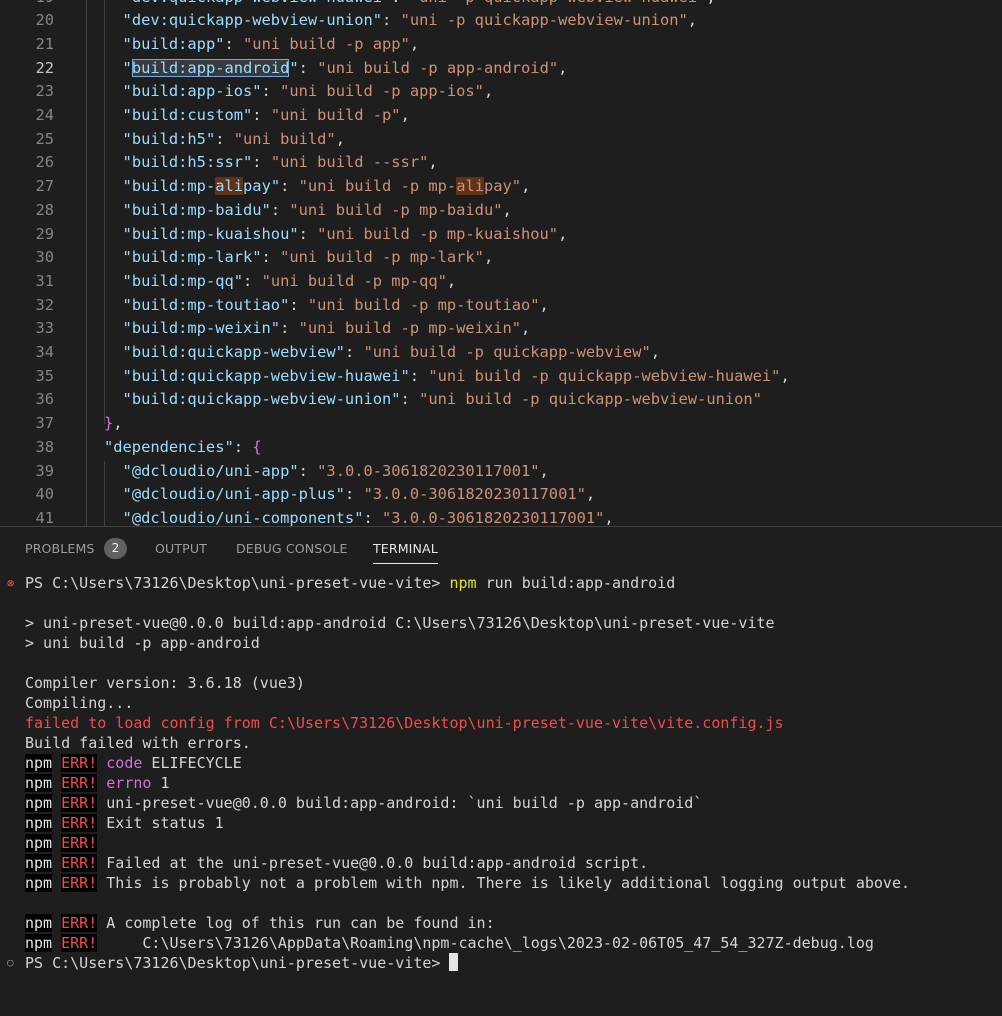 This screenshot has width=1002, height=1016. Describe the element at coordinates (454, 962) in the screenshot. I see `terminal-cursor` at that location.